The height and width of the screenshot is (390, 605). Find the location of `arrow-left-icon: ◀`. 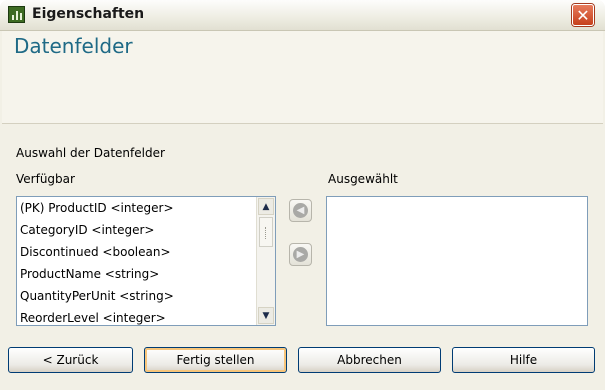

arrow-left-icon: ◀ is located at coordinates (300, 210).